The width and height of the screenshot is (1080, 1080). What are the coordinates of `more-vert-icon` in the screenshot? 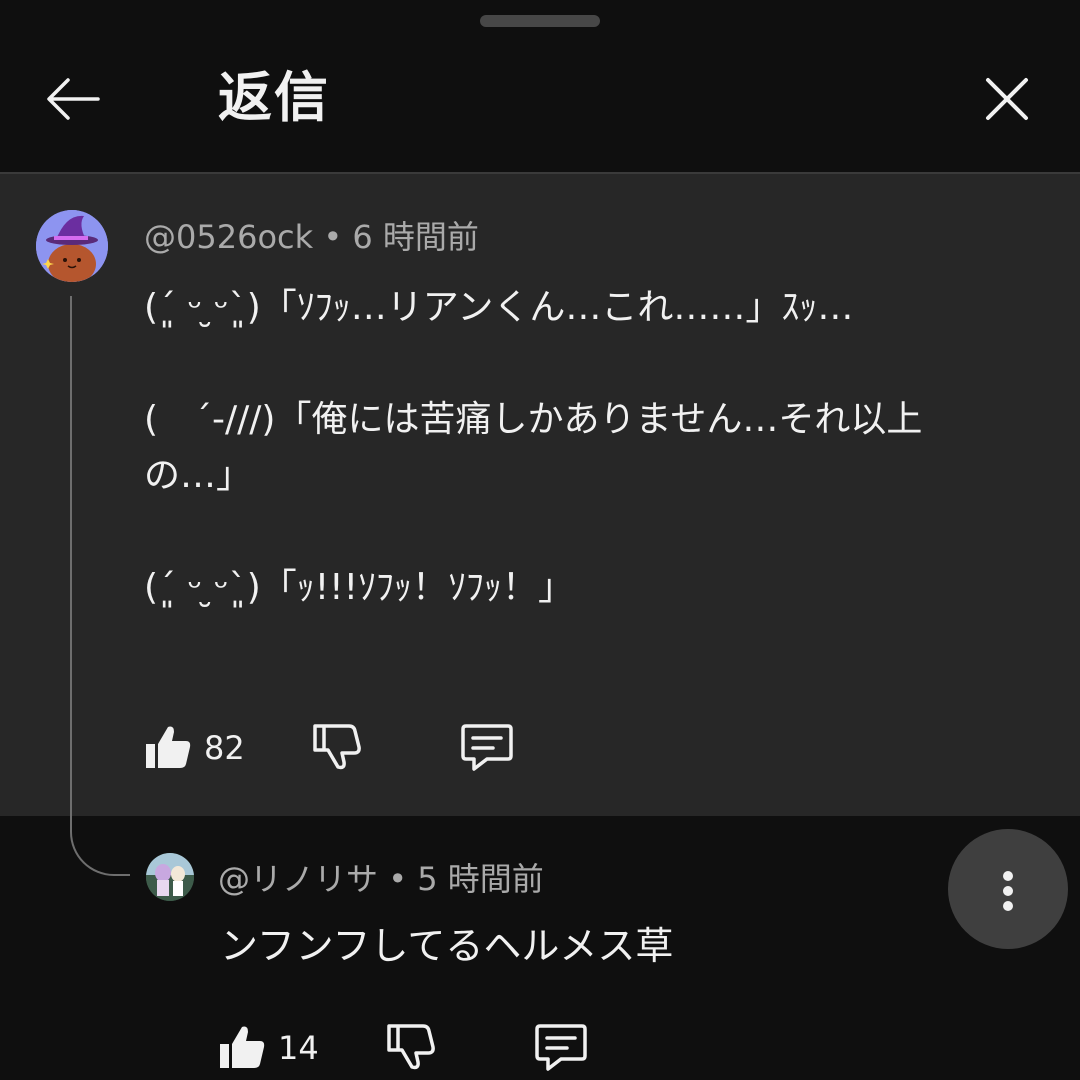 It's located at (1008, 876).